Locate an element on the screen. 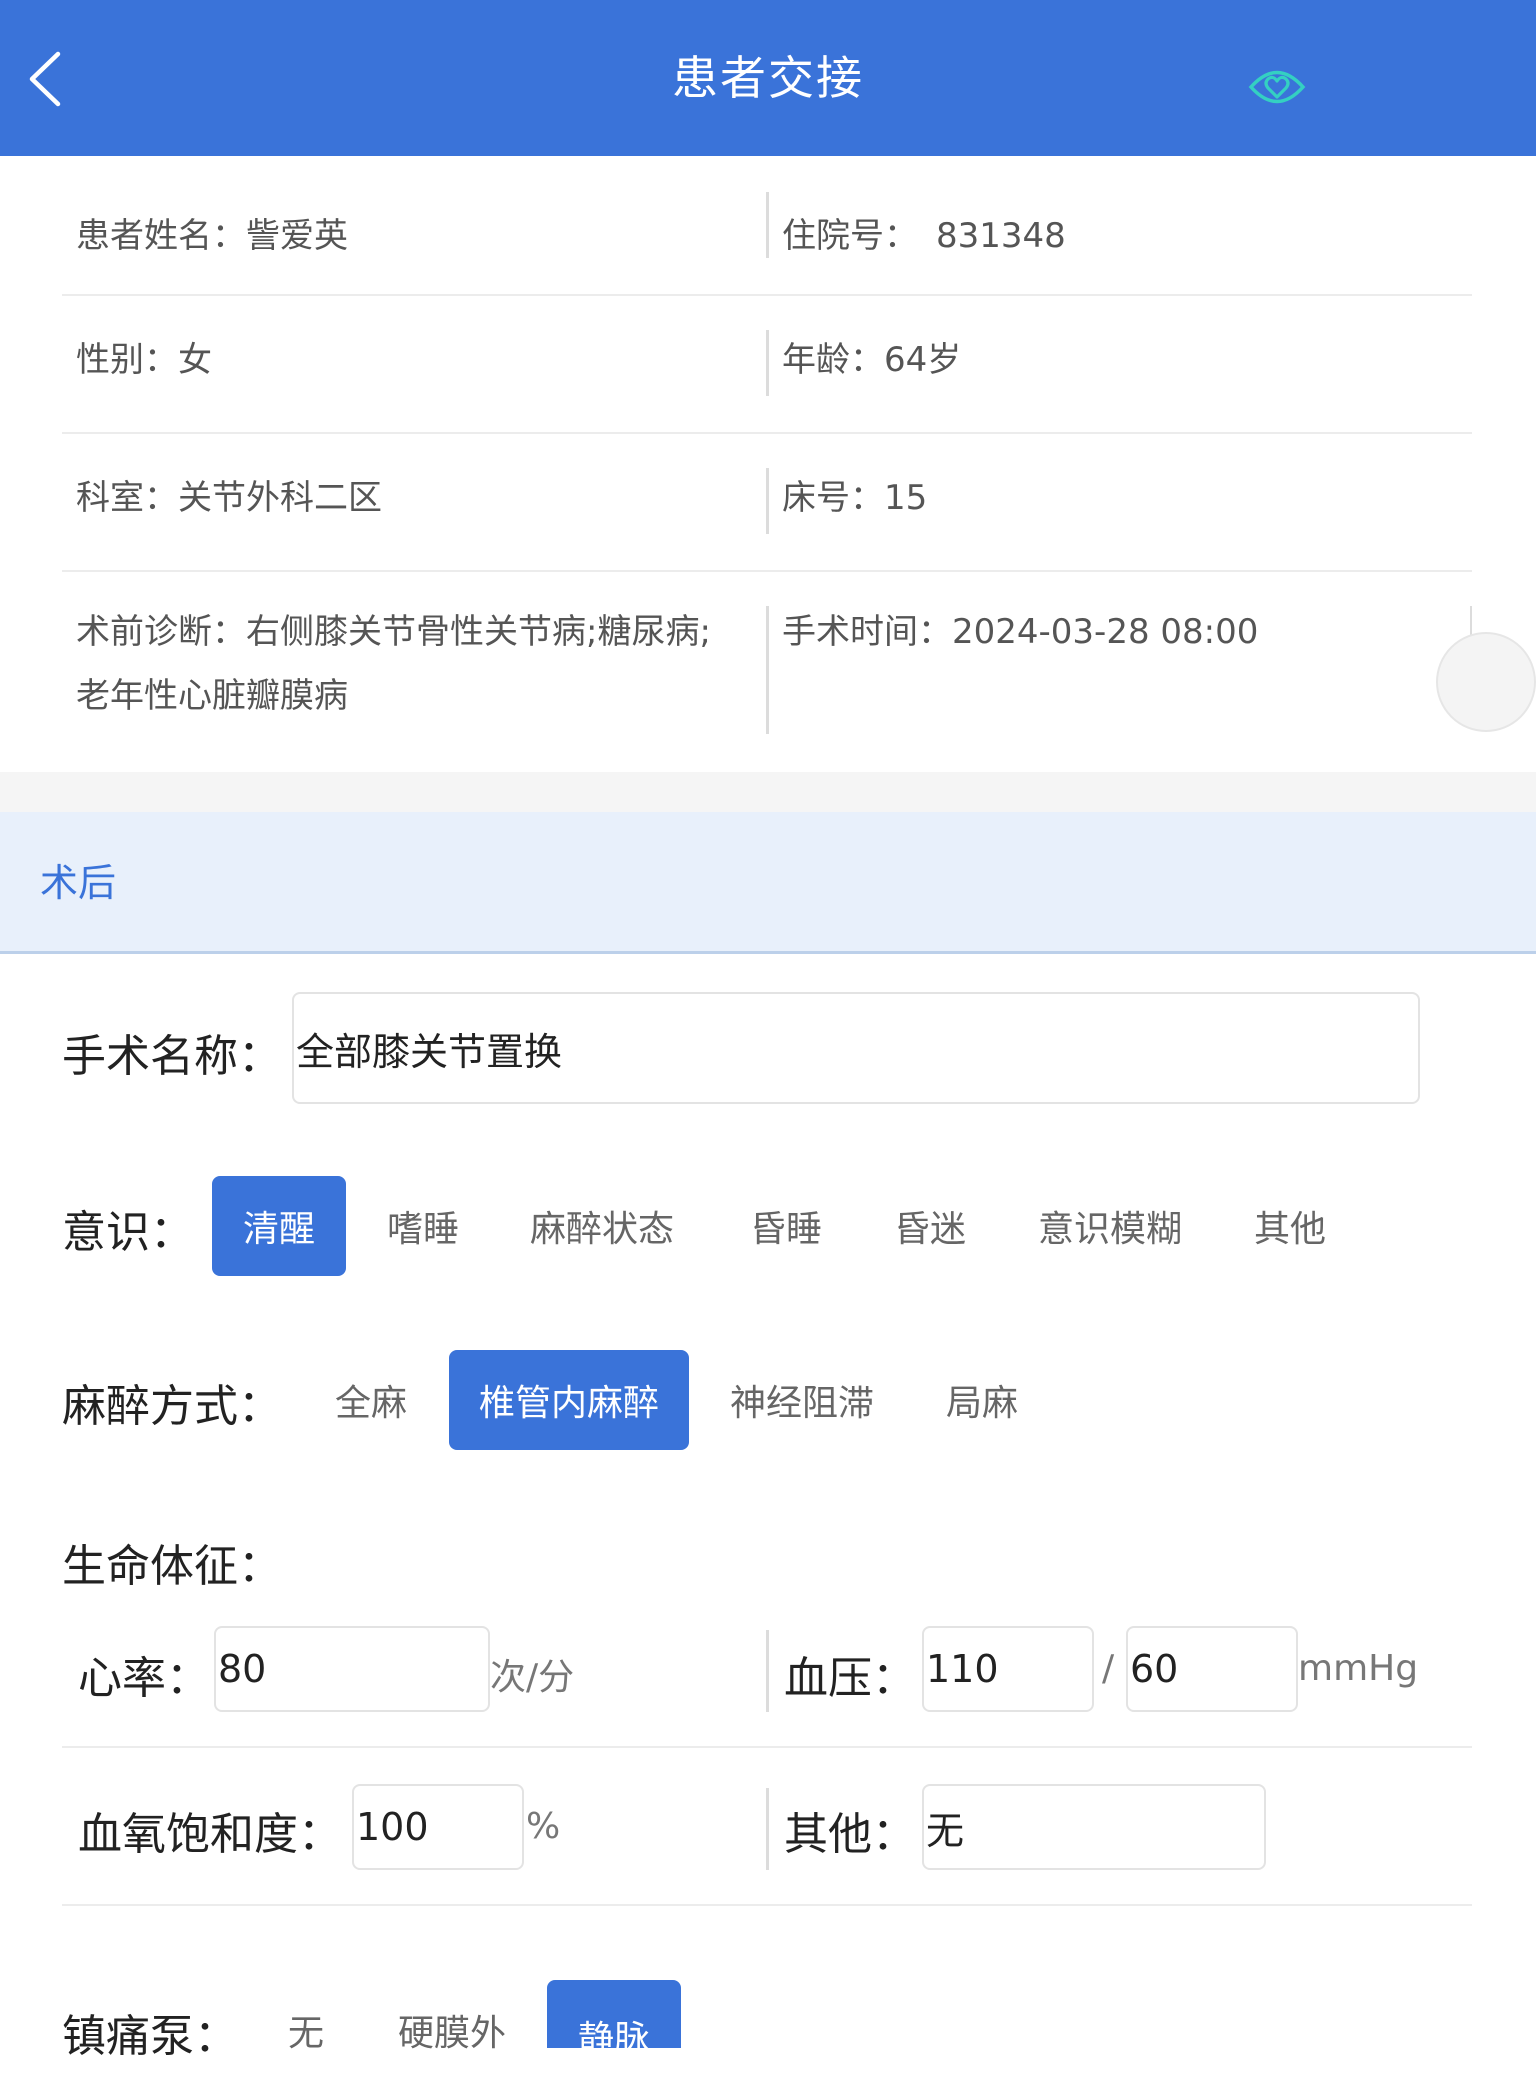 This screenshot has height=2080, width=1536. spo2-input: 100 is located at coordinates (438, 1827).